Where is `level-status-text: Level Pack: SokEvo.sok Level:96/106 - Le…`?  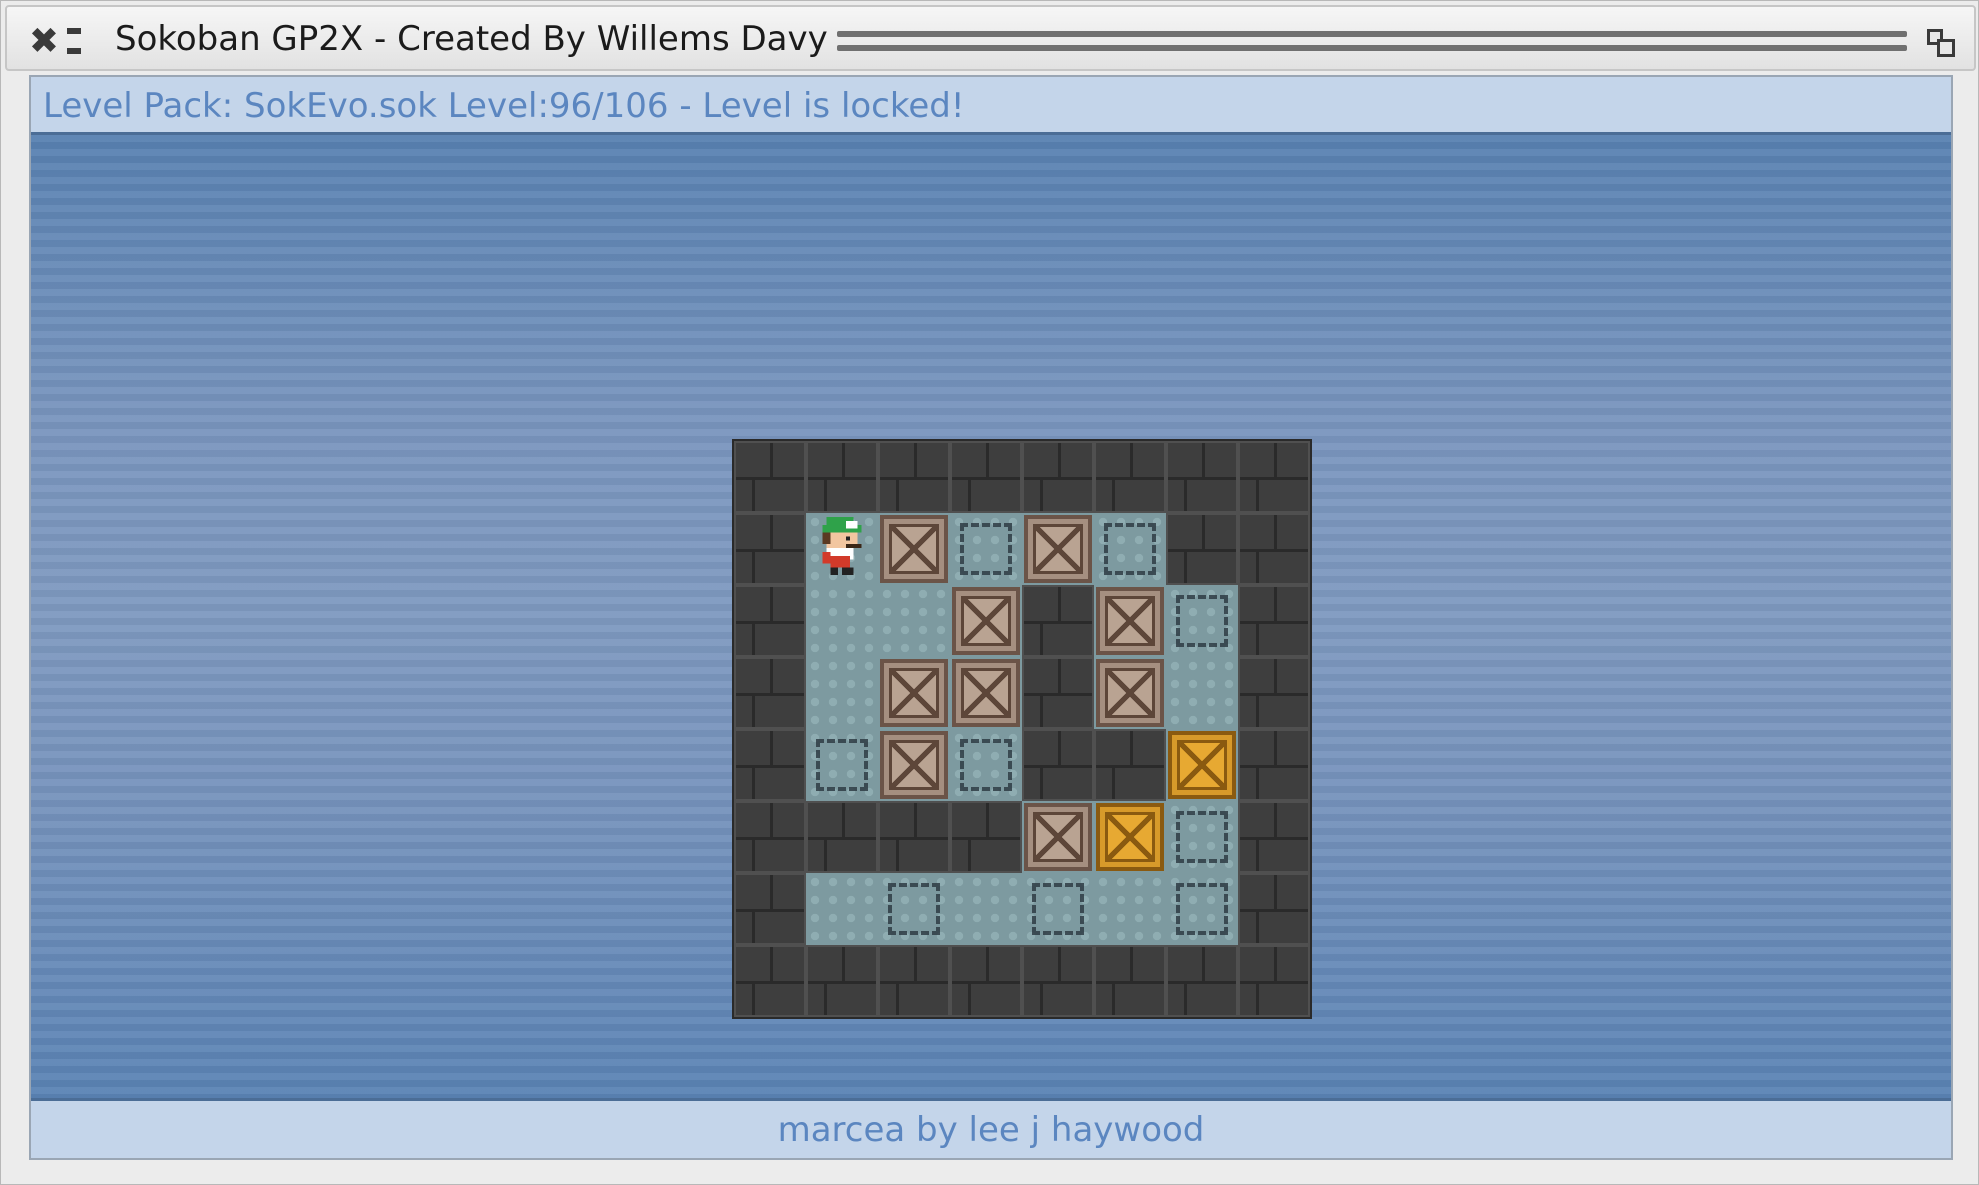 level-status-text: Level Pack: SokEvo.sok Level:96/106 - Le… is located at coordinates (504, 106).